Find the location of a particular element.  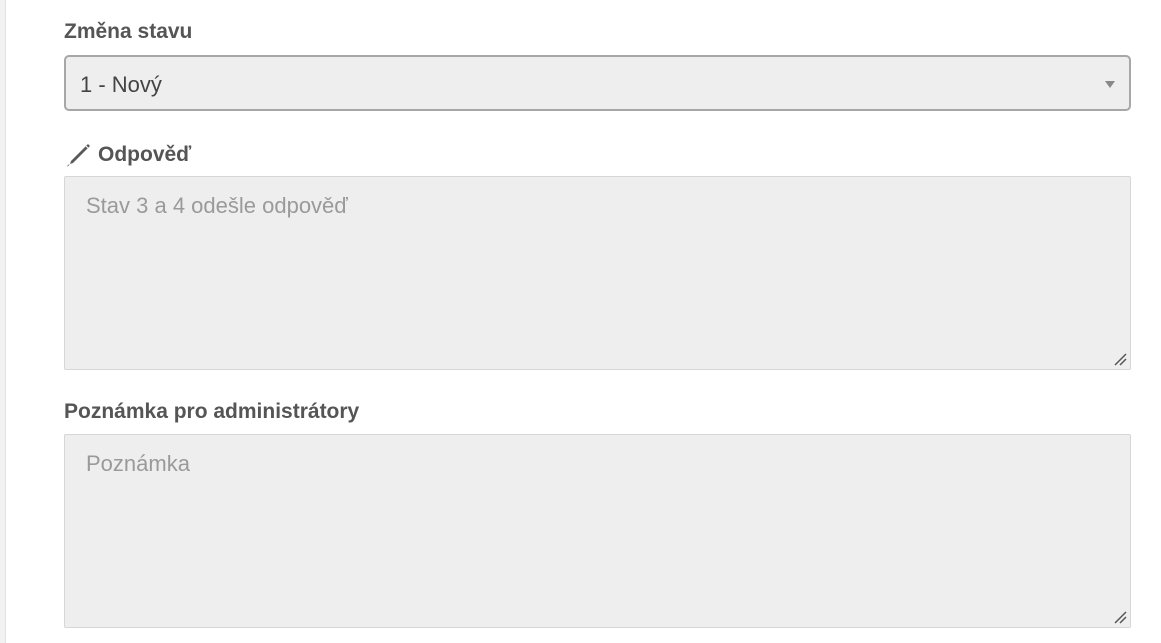

caret-down-icon is located at coordinates (1110, 84).